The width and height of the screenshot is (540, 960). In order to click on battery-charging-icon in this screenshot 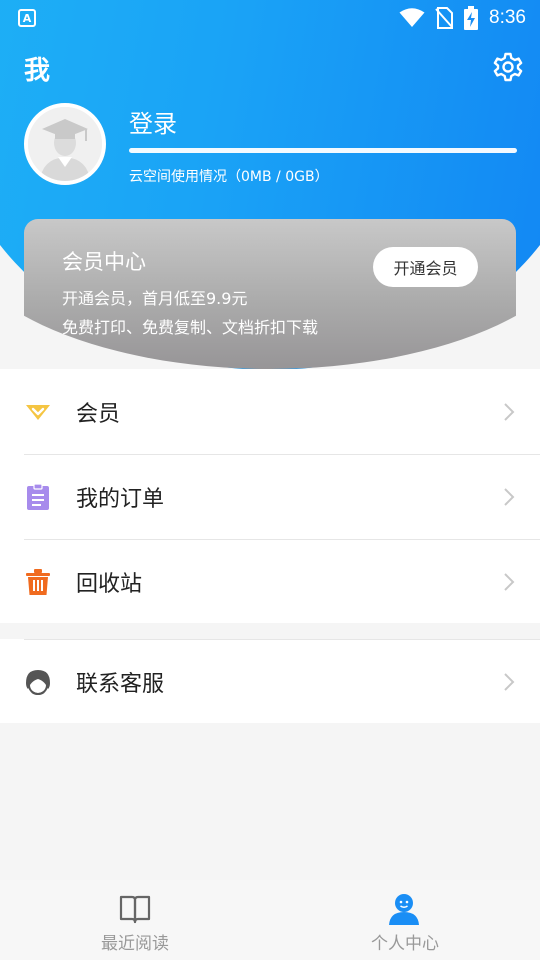, I will do `click(471, 18)`.